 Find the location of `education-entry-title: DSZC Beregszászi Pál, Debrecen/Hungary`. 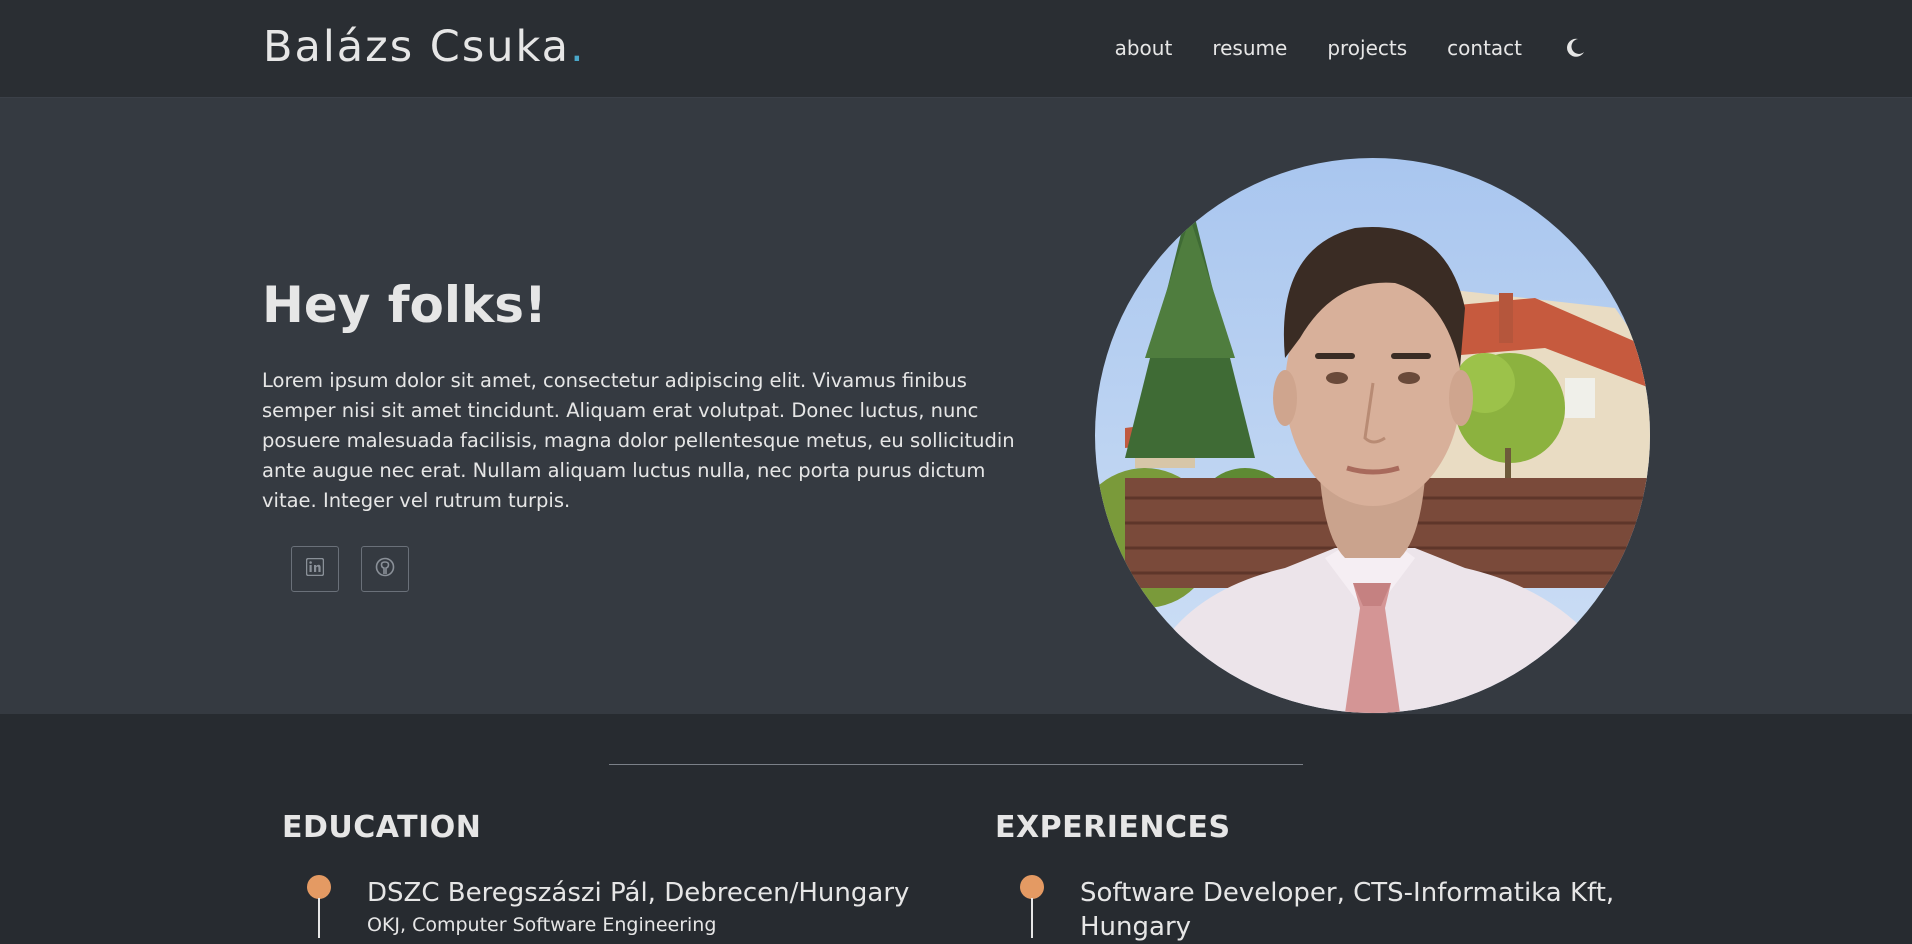

education-entry-title: DSZC Beregszászi Pál, Debrecen/Hungary is located at coordinates (638, 893).